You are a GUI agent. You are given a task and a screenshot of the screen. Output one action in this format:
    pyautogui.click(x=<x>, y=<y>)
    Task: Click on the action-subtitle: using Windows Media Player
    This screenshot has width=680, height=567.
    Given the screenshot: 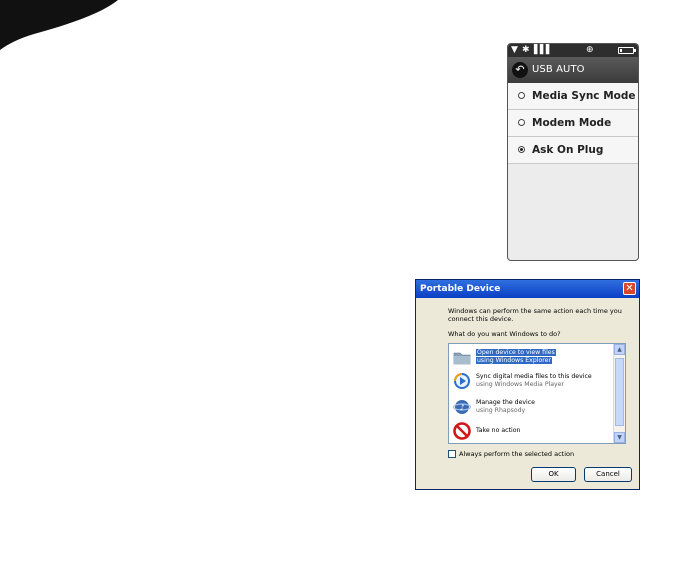 What is the action you would take?
    pyautogui.click(x=520, y=384)
    